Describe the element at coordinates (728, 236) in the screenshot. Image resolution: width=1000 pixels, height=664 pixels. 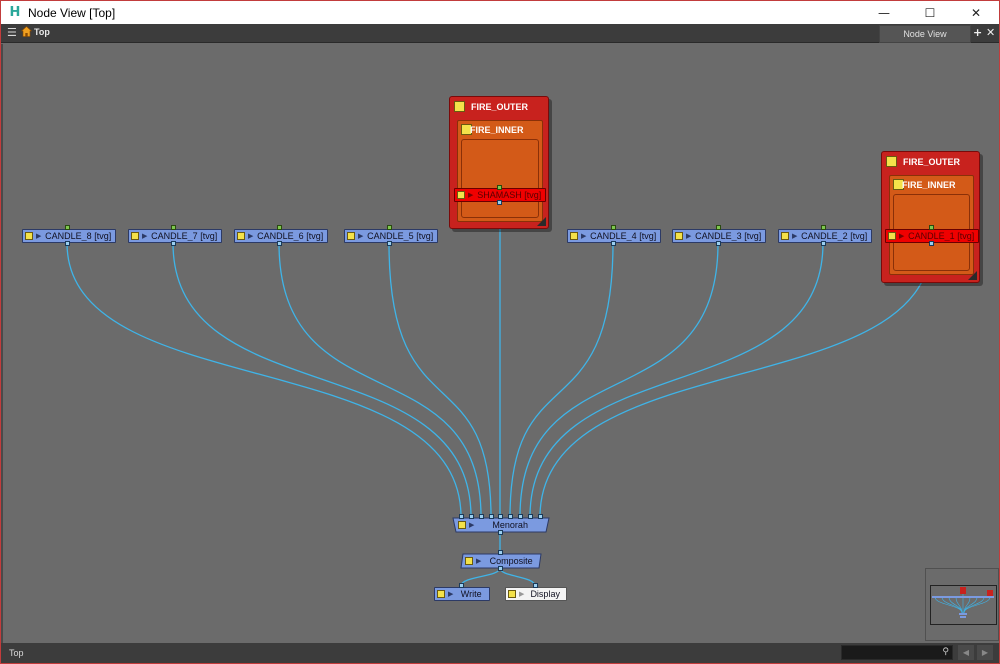
I see `node-label: CANDLE_3 [tvg]` at that location.